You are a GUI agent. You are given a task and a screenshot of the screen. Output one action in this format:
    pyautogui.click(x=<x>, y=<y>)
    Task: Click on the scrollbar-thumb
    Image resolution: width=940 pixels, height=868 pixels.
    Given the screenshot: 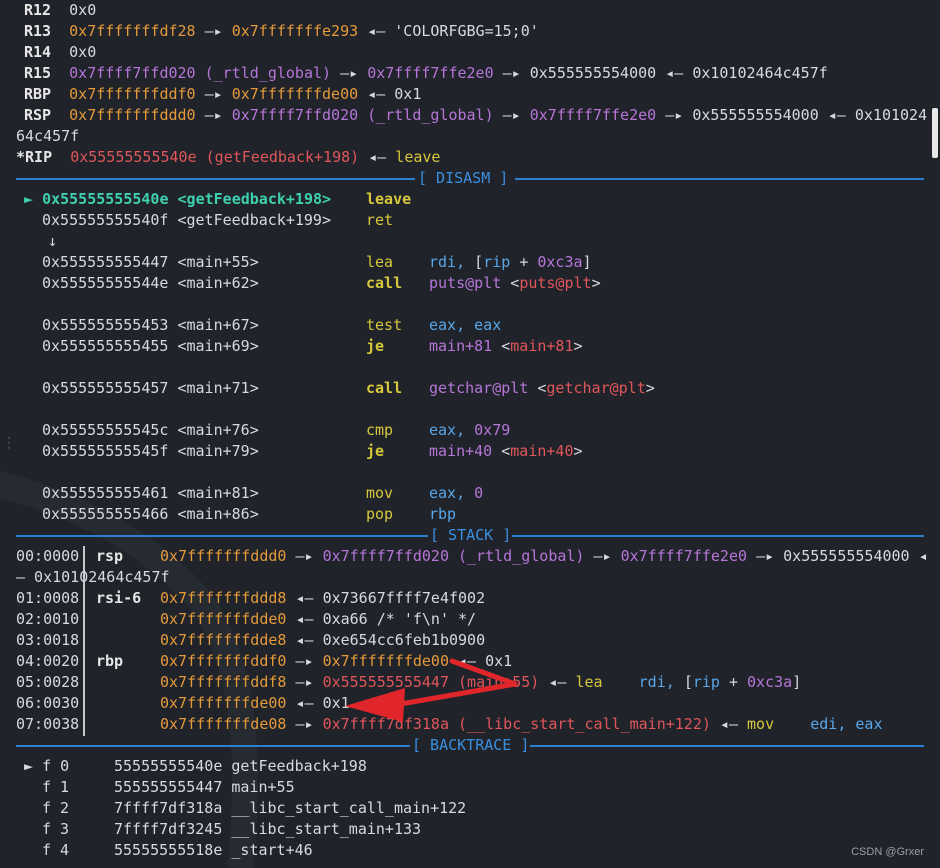 What is the action you would take?
    pyautogui.click(x=935, y=133)
    